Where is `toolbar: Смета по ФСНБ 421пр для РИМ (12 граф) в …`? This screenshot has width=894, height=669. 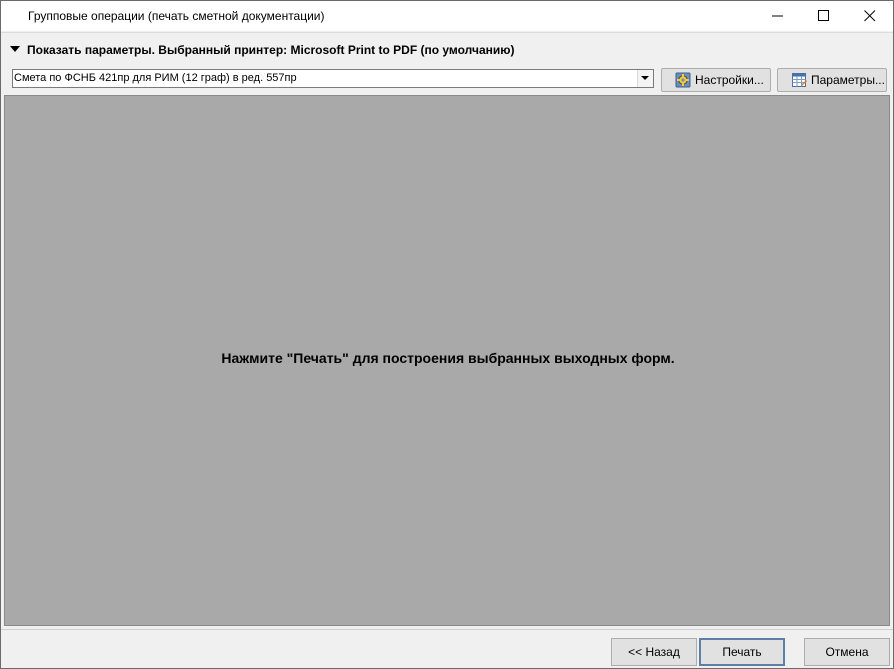 toolbar: Смета по ФСНБ 421пр для РИМ (12 граф) в … is located at coordinates (447, 78).